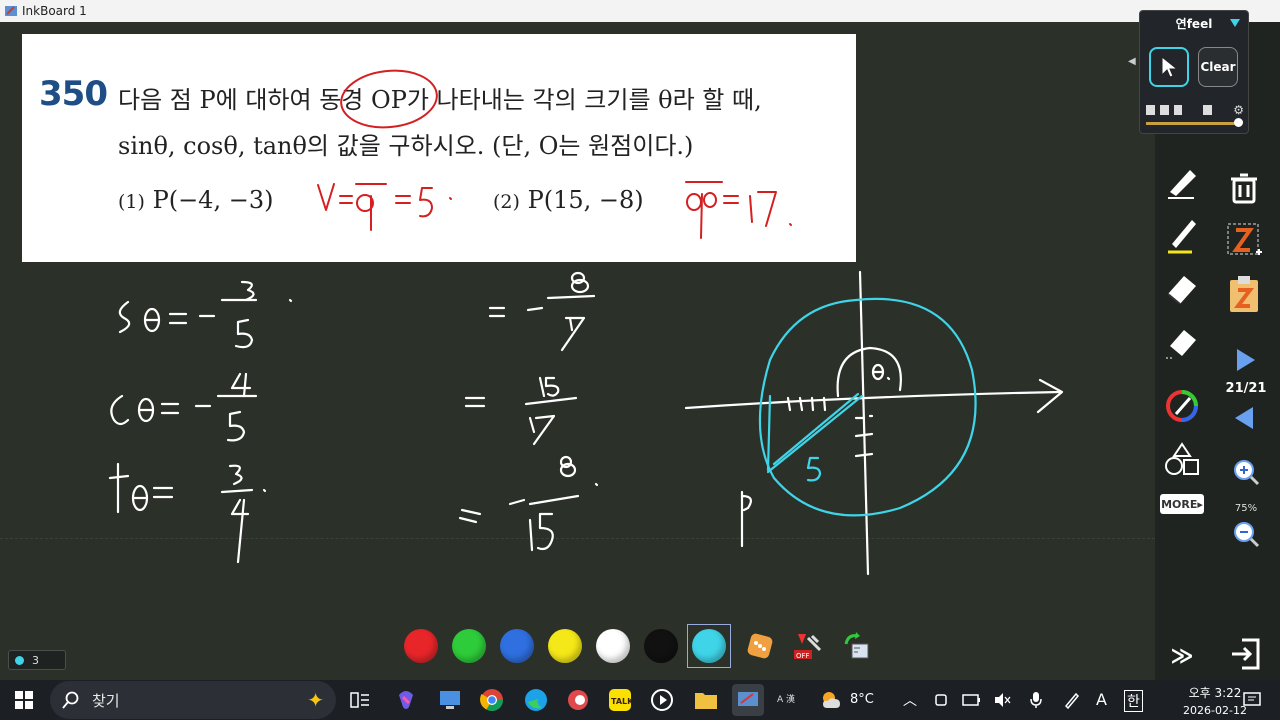  What do you see at coordinates (213, 200) in the screenshot?
I see `subproblem-1-point: P(−4, −3)` at bounding box center [213, 200].